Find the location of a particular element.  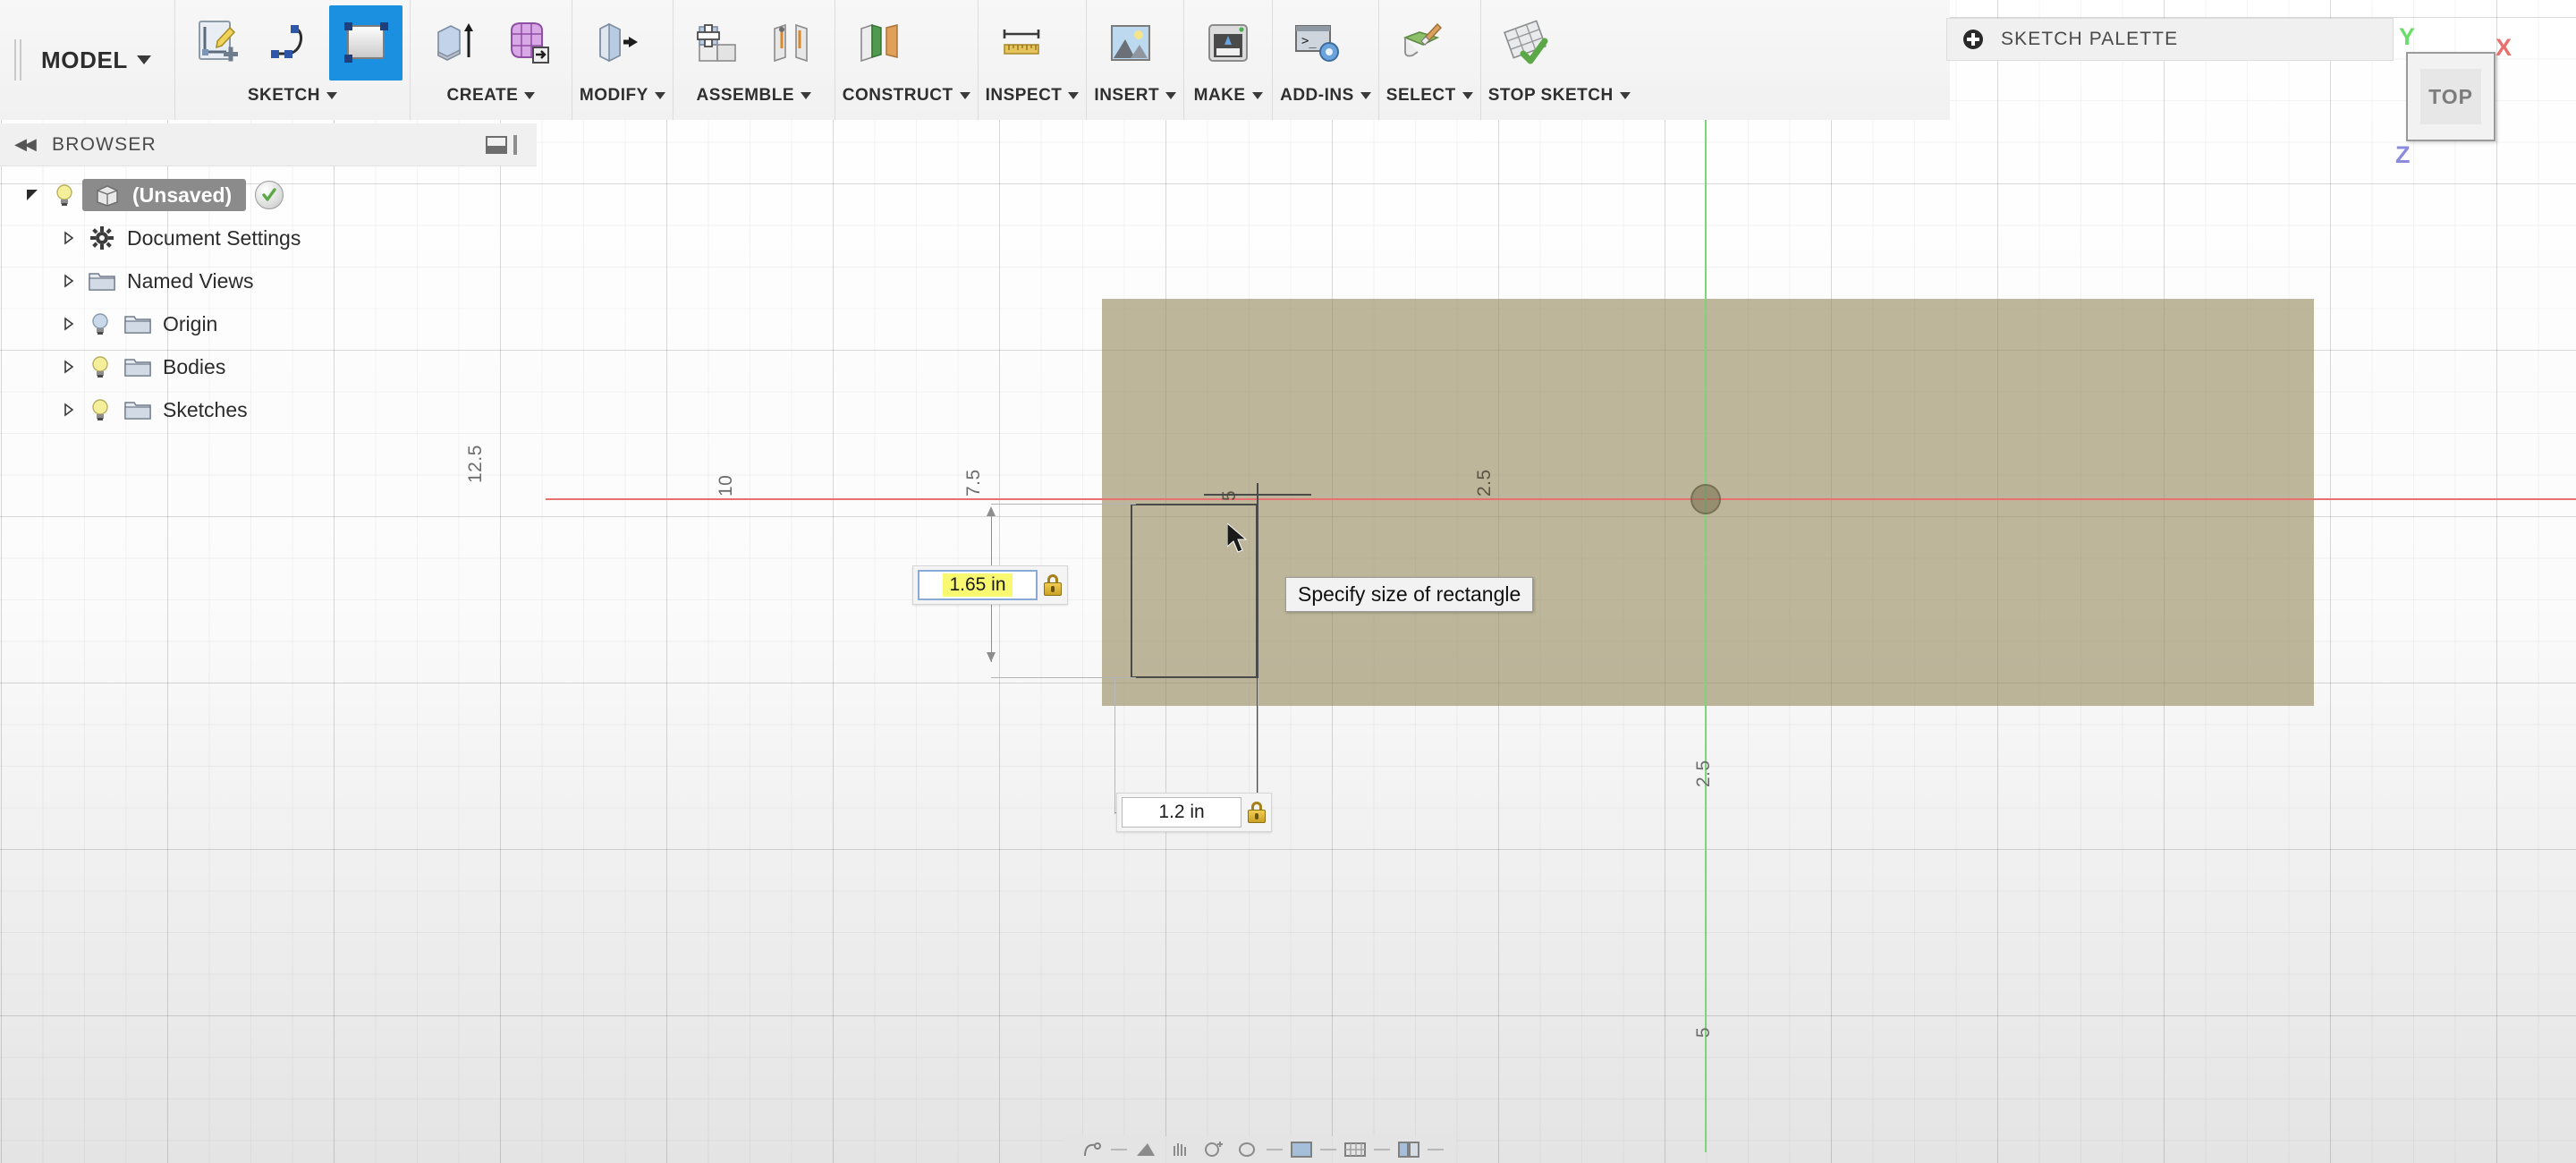

move-grip-icon is located at coordinates (1973, 39).